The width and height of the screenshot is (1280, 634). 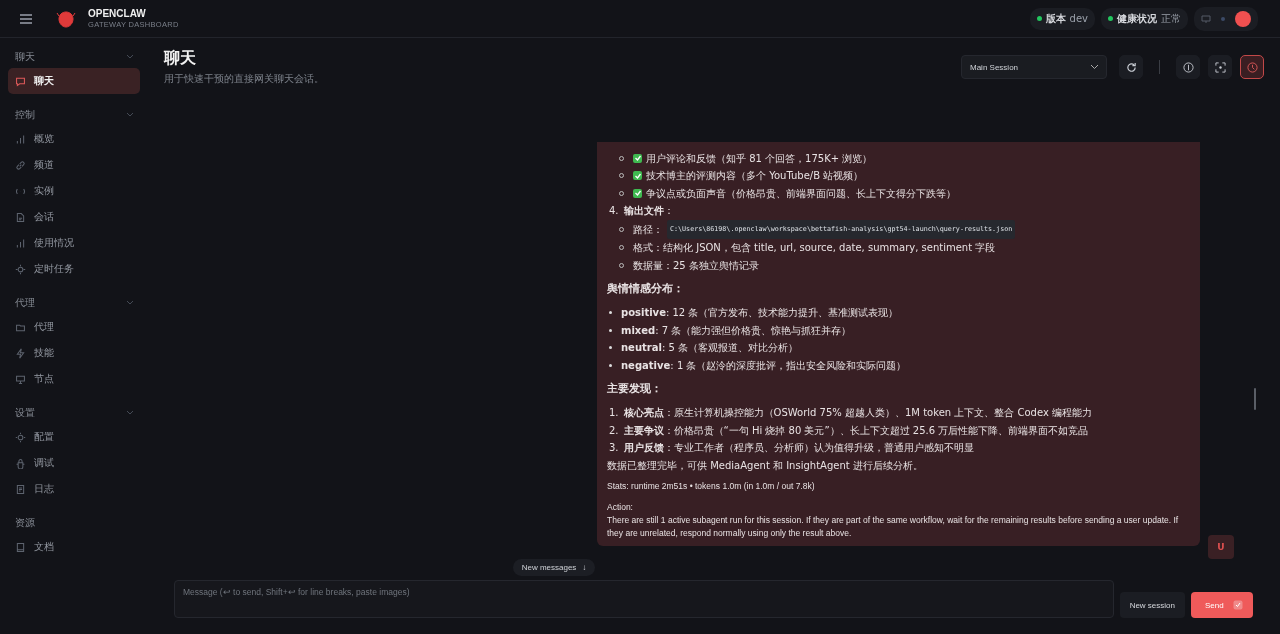 What do you see at coordinates (74, 217) in the screenshot?
I see `sidebar-item: 会话` at bounding box center [74, 217].